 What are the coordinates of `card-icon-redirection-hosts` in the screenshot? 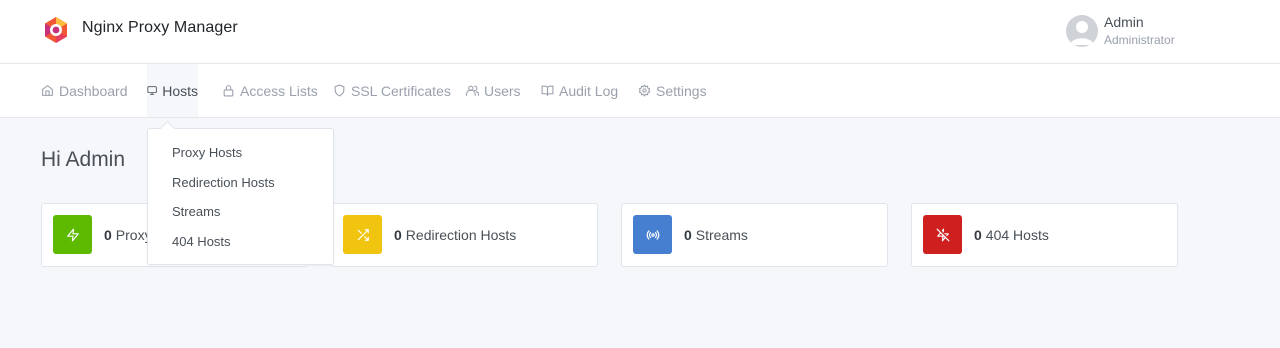 It's located at (362, 234).